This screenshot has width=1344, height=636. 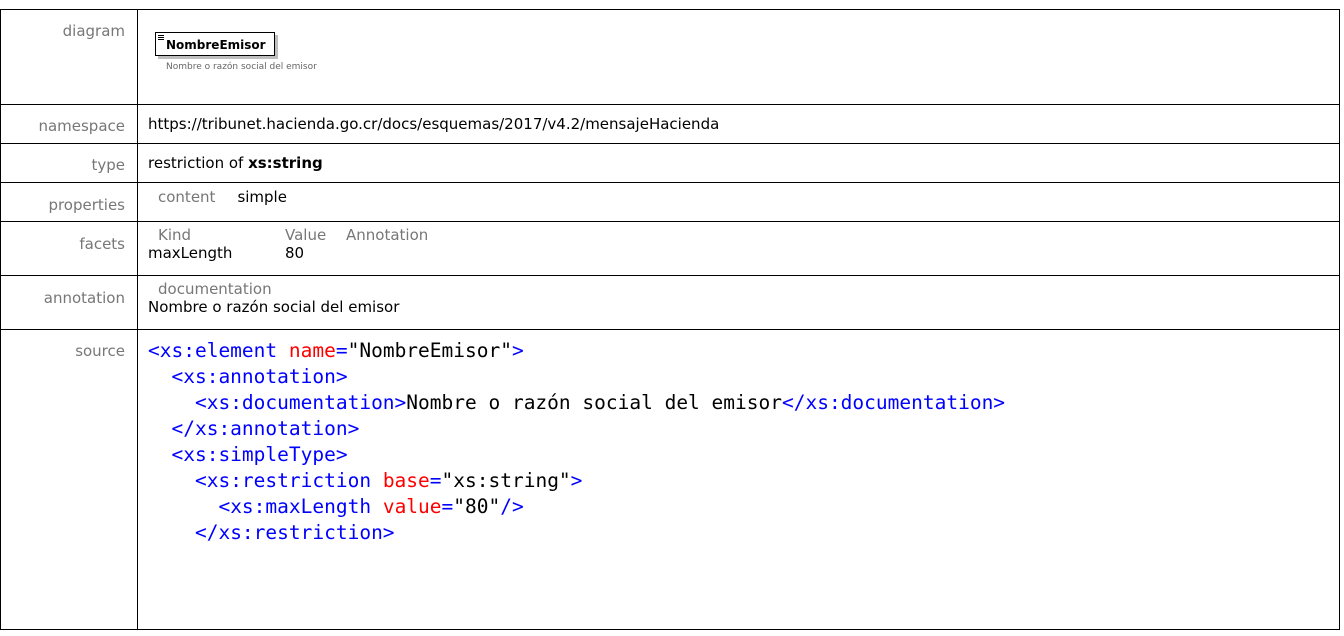 What do you see at coordinates (387, 235) in the screenshot?
I see `facets-header-annotation: Annotation` at bounding box center [387, 235].